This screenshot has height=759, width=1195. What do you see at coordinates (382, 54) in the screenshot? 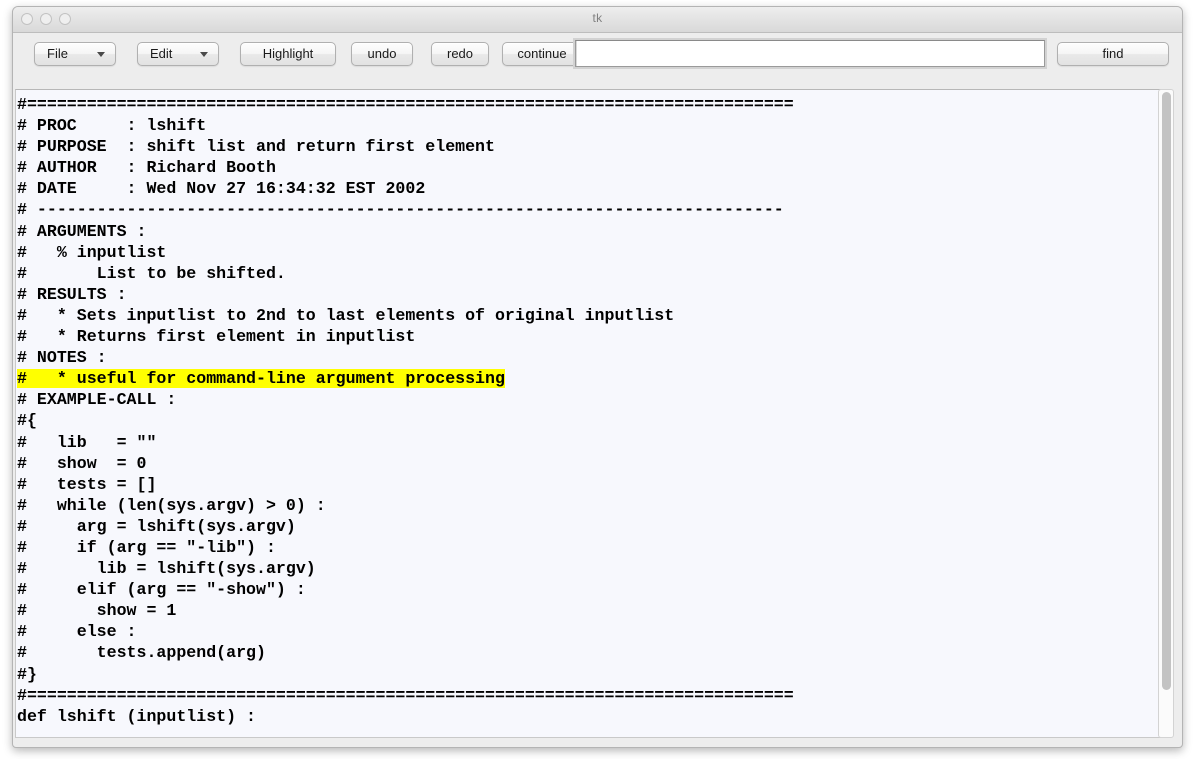
I see `undo-button: undo` at bounding box center [382, 54].